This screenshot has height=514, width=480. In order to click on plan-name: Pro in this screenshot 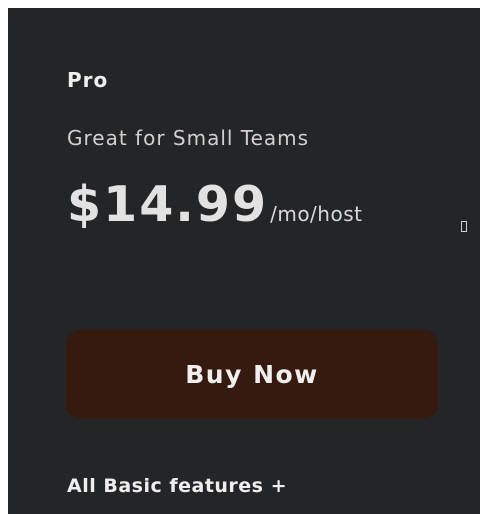, I will do `click(88, 80)`.